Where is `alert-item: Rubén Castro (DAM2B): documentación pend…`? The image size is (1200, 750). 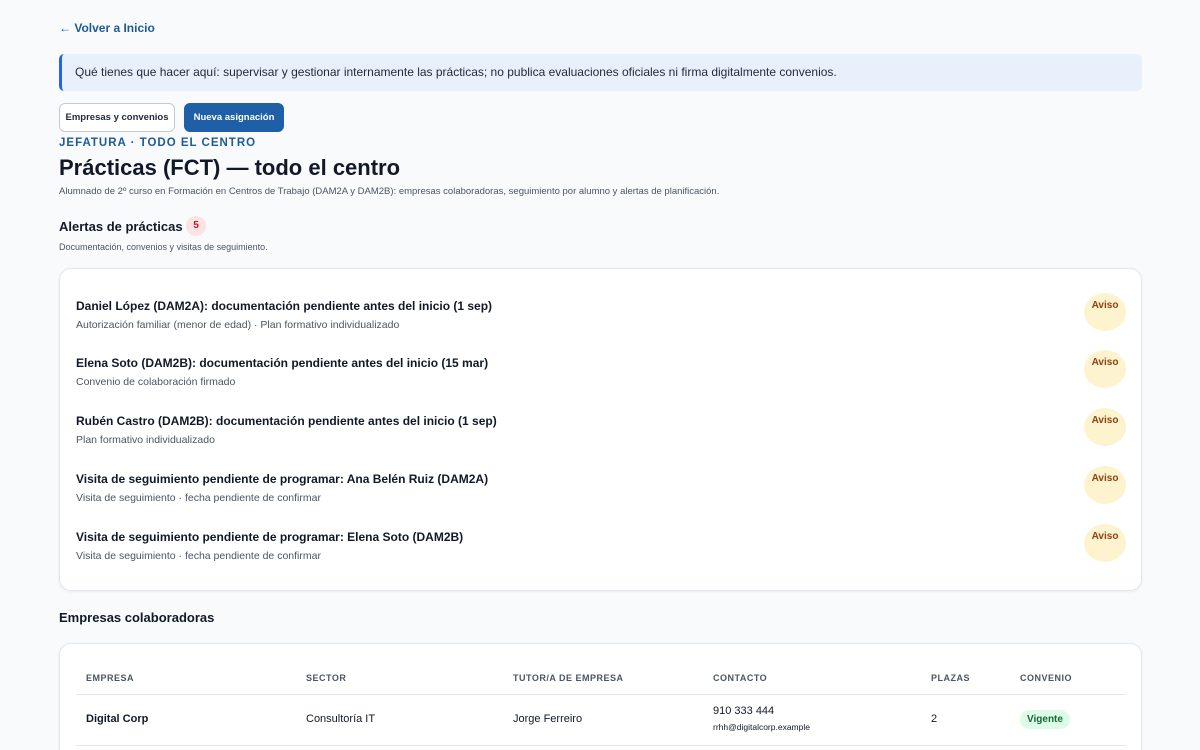 alert-item: Rubén Castro (DAM2B): documentación pend… is located at coordinates (601, 436).